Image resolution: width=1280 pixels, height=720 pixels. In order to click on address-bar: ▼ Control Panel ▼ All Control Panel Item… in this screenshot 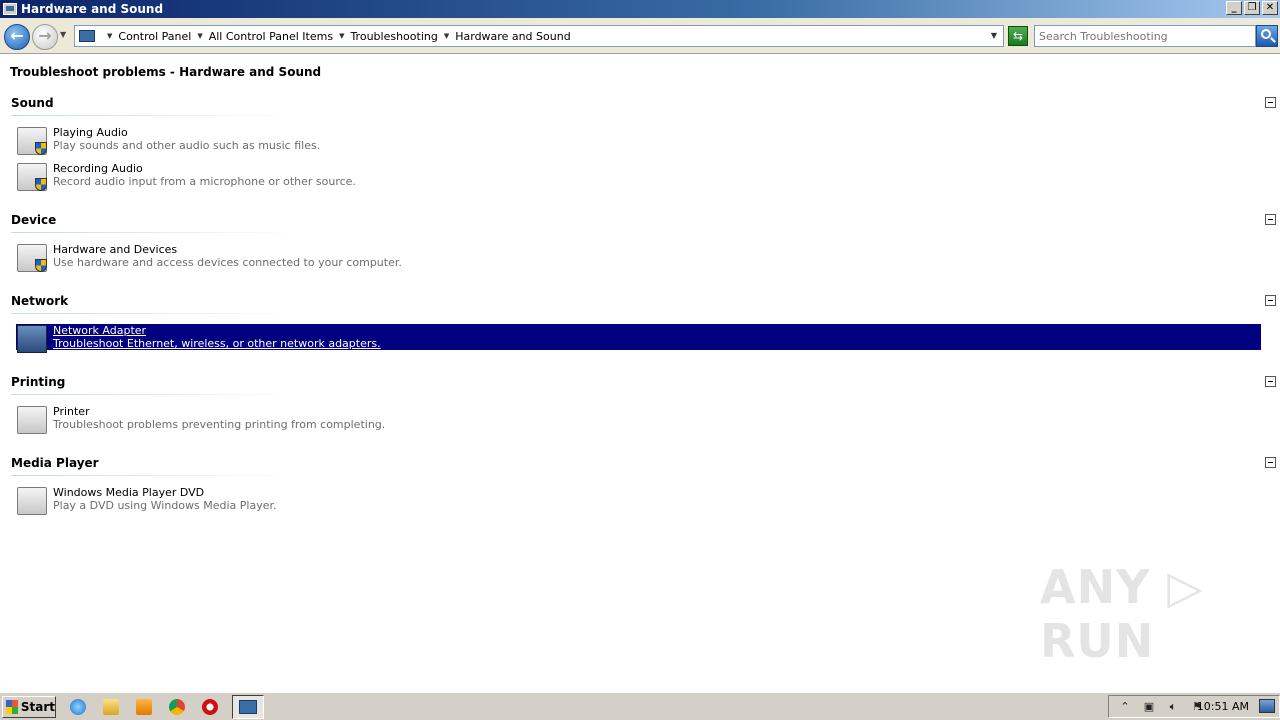, I will do `click(539, 36)`.